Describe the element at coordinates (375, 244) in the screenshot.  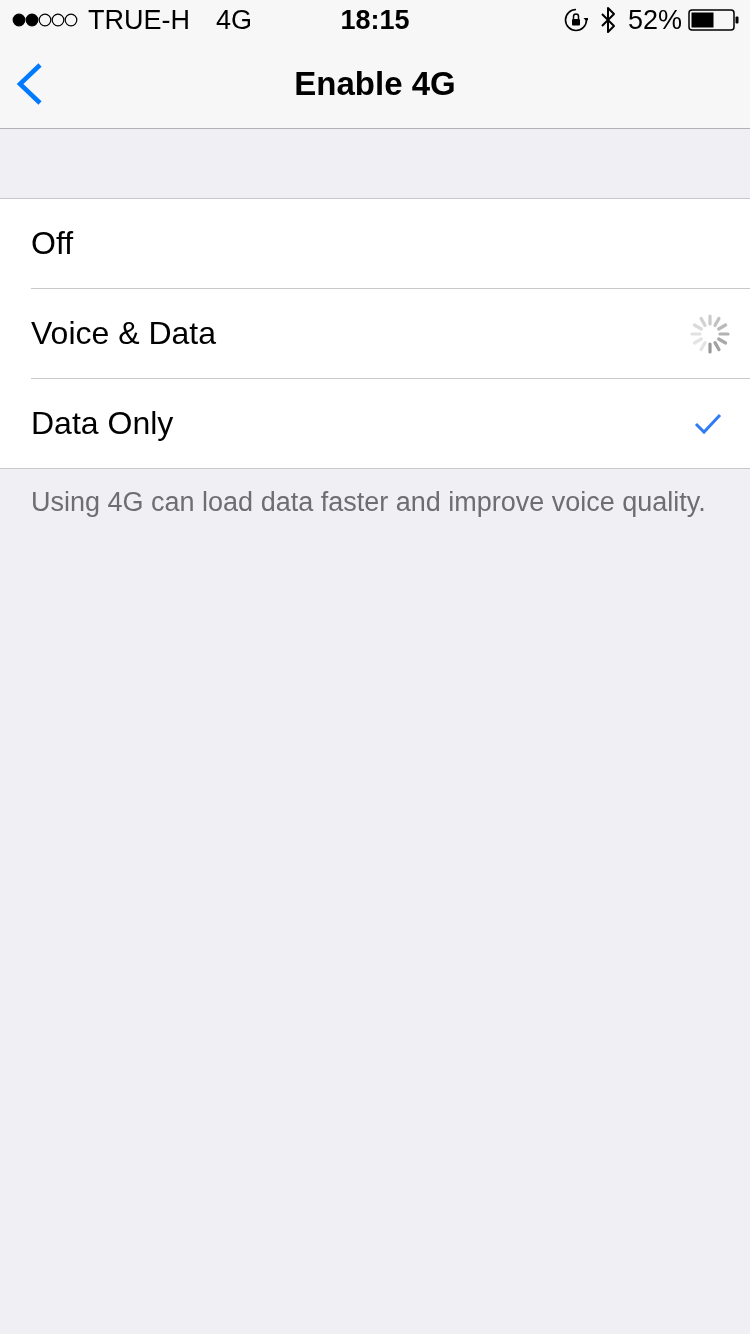
I see `option-item: Off` at that location.